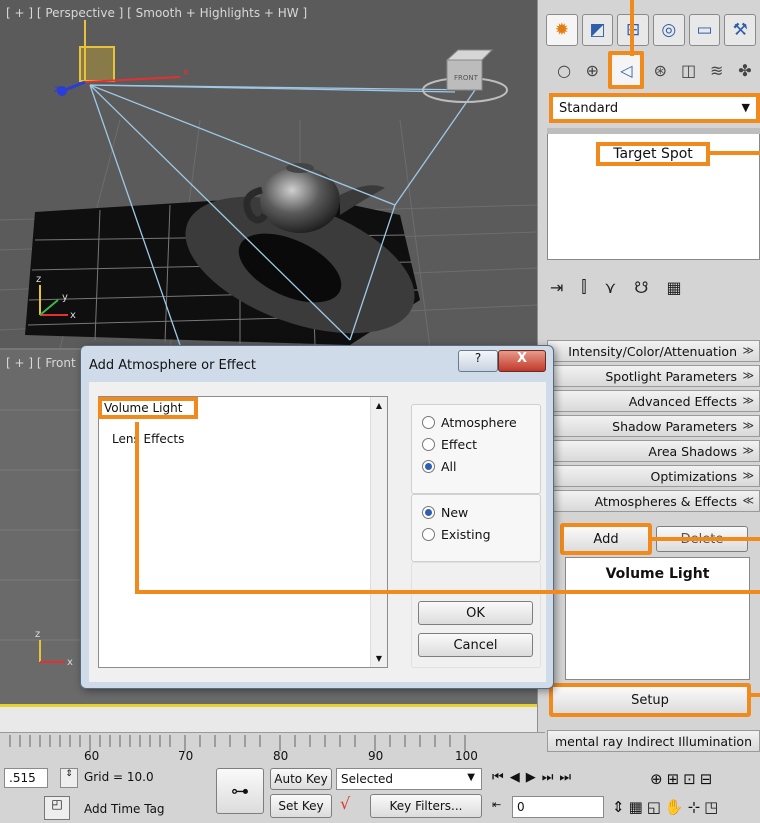 This screenshot has width=760, height=823. Describe the element at coordinates (558, 807) in the screenshot. I see `current-frame-field: 0` at that location.